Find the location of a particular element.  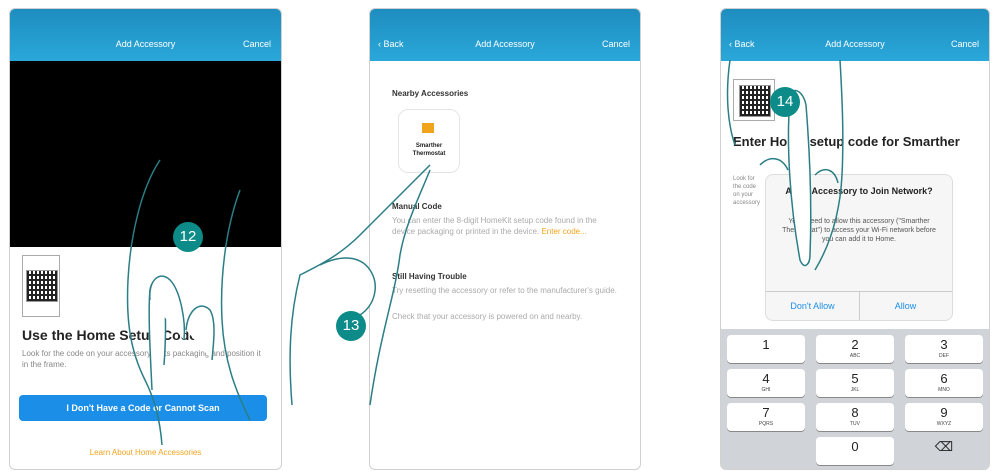

qr-code-icon is located at coordinates (41, 286).